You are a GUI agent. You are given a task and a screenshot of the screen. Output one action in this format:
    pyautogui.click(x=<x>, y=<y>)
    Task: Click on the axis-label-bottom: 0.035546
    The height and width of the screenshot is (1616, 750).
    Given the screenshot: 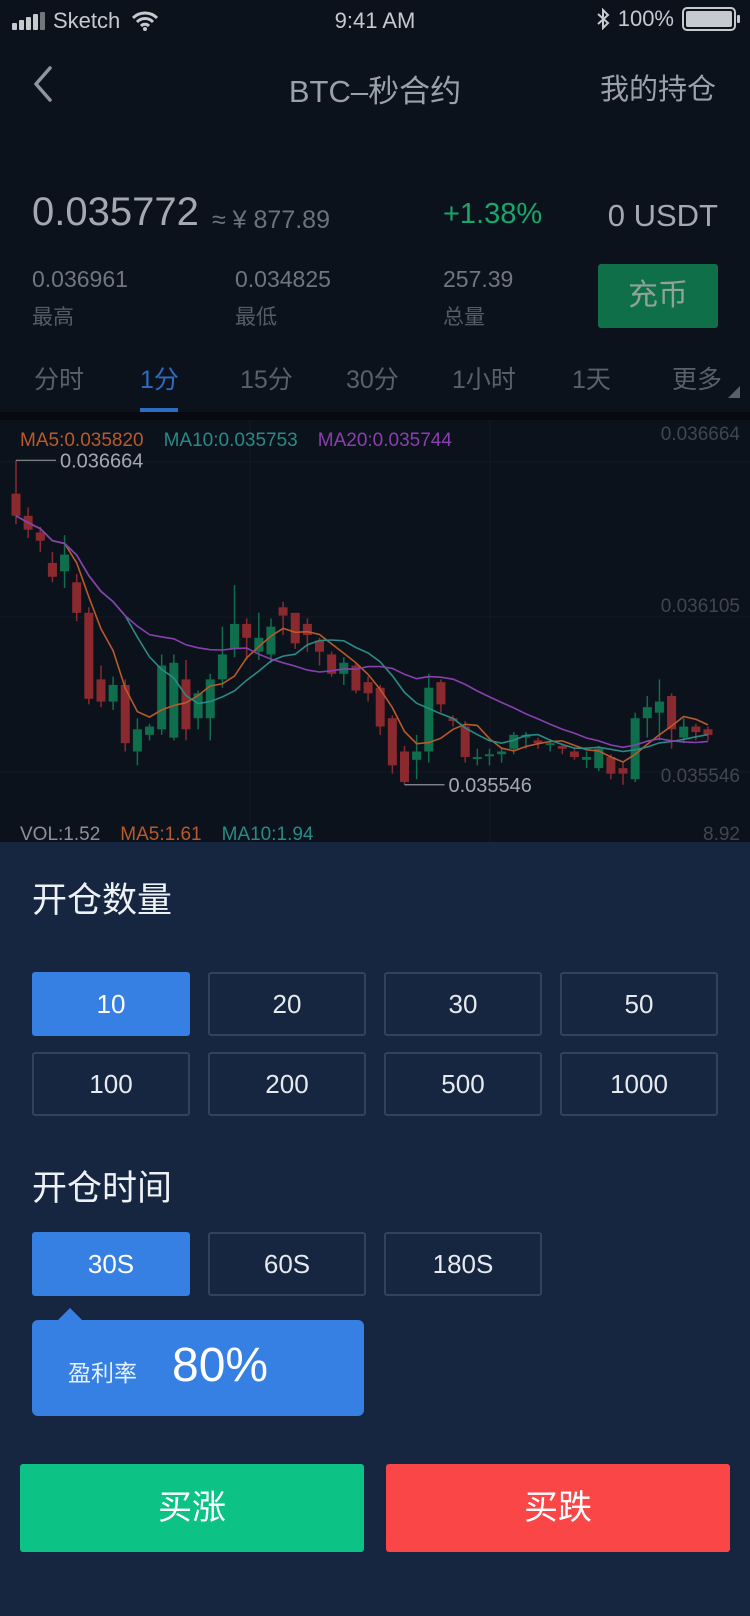 What is the action you would take?
    pyautogui.click(x=700, y=776)
    